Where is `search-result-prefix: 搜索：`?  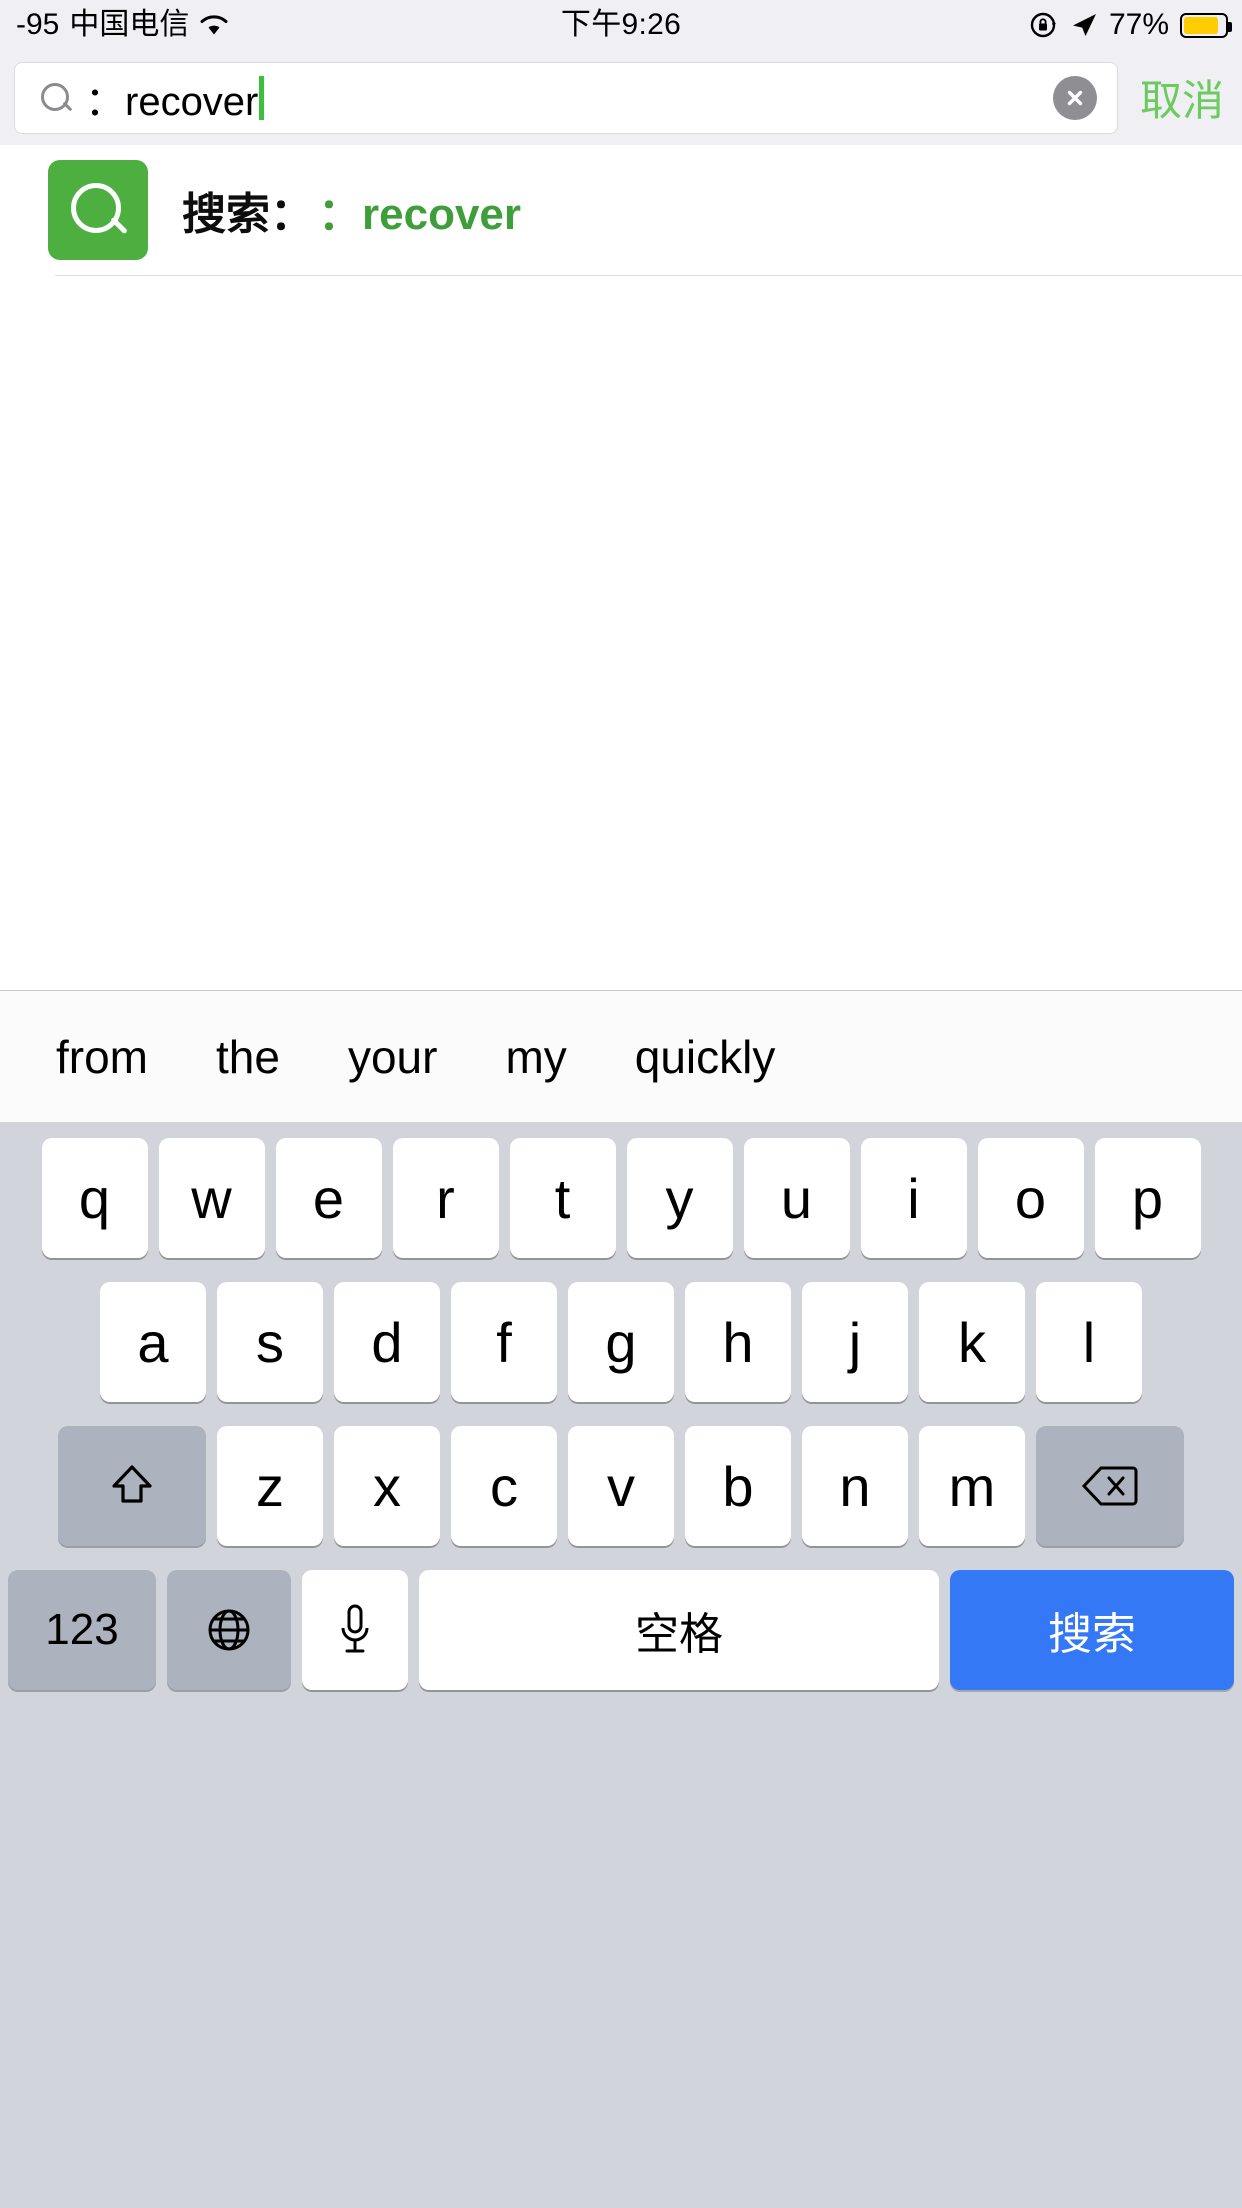
search-result-prefix: 搜索： is located at coordinates (248, 214).